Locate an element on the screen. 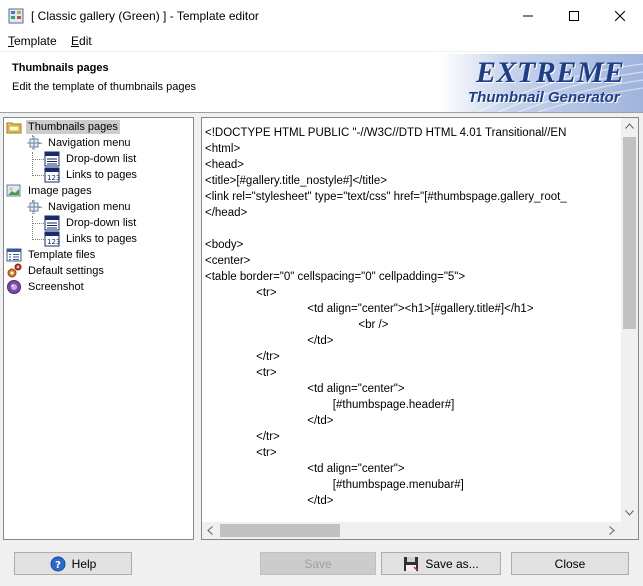 This screenshot has width=643, height=586. close-window-button is located at coordinates (620, 15).